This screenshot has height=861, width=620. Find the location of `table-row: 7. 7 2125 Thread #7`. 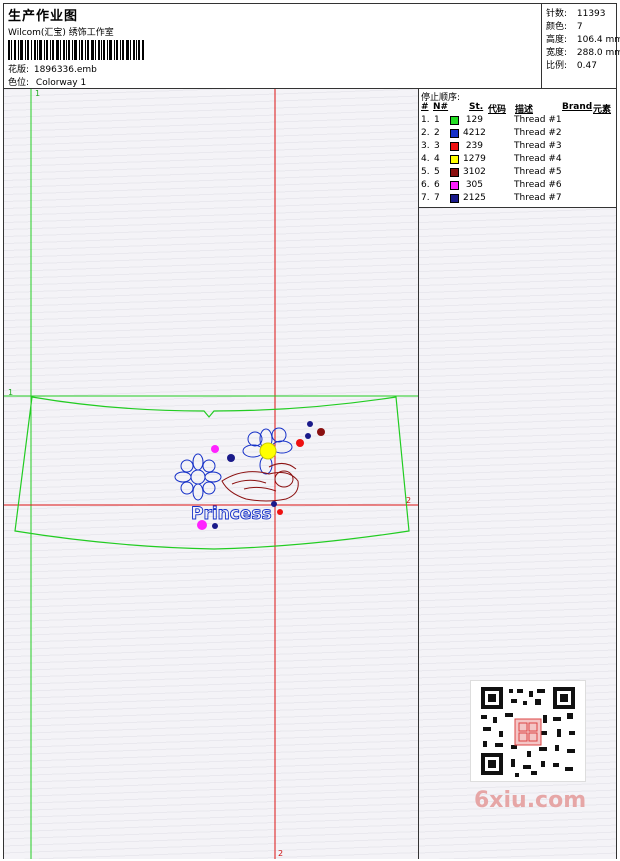

table-row: 7. 7 2125 Thread #7 is located at coordinates (517, 199).